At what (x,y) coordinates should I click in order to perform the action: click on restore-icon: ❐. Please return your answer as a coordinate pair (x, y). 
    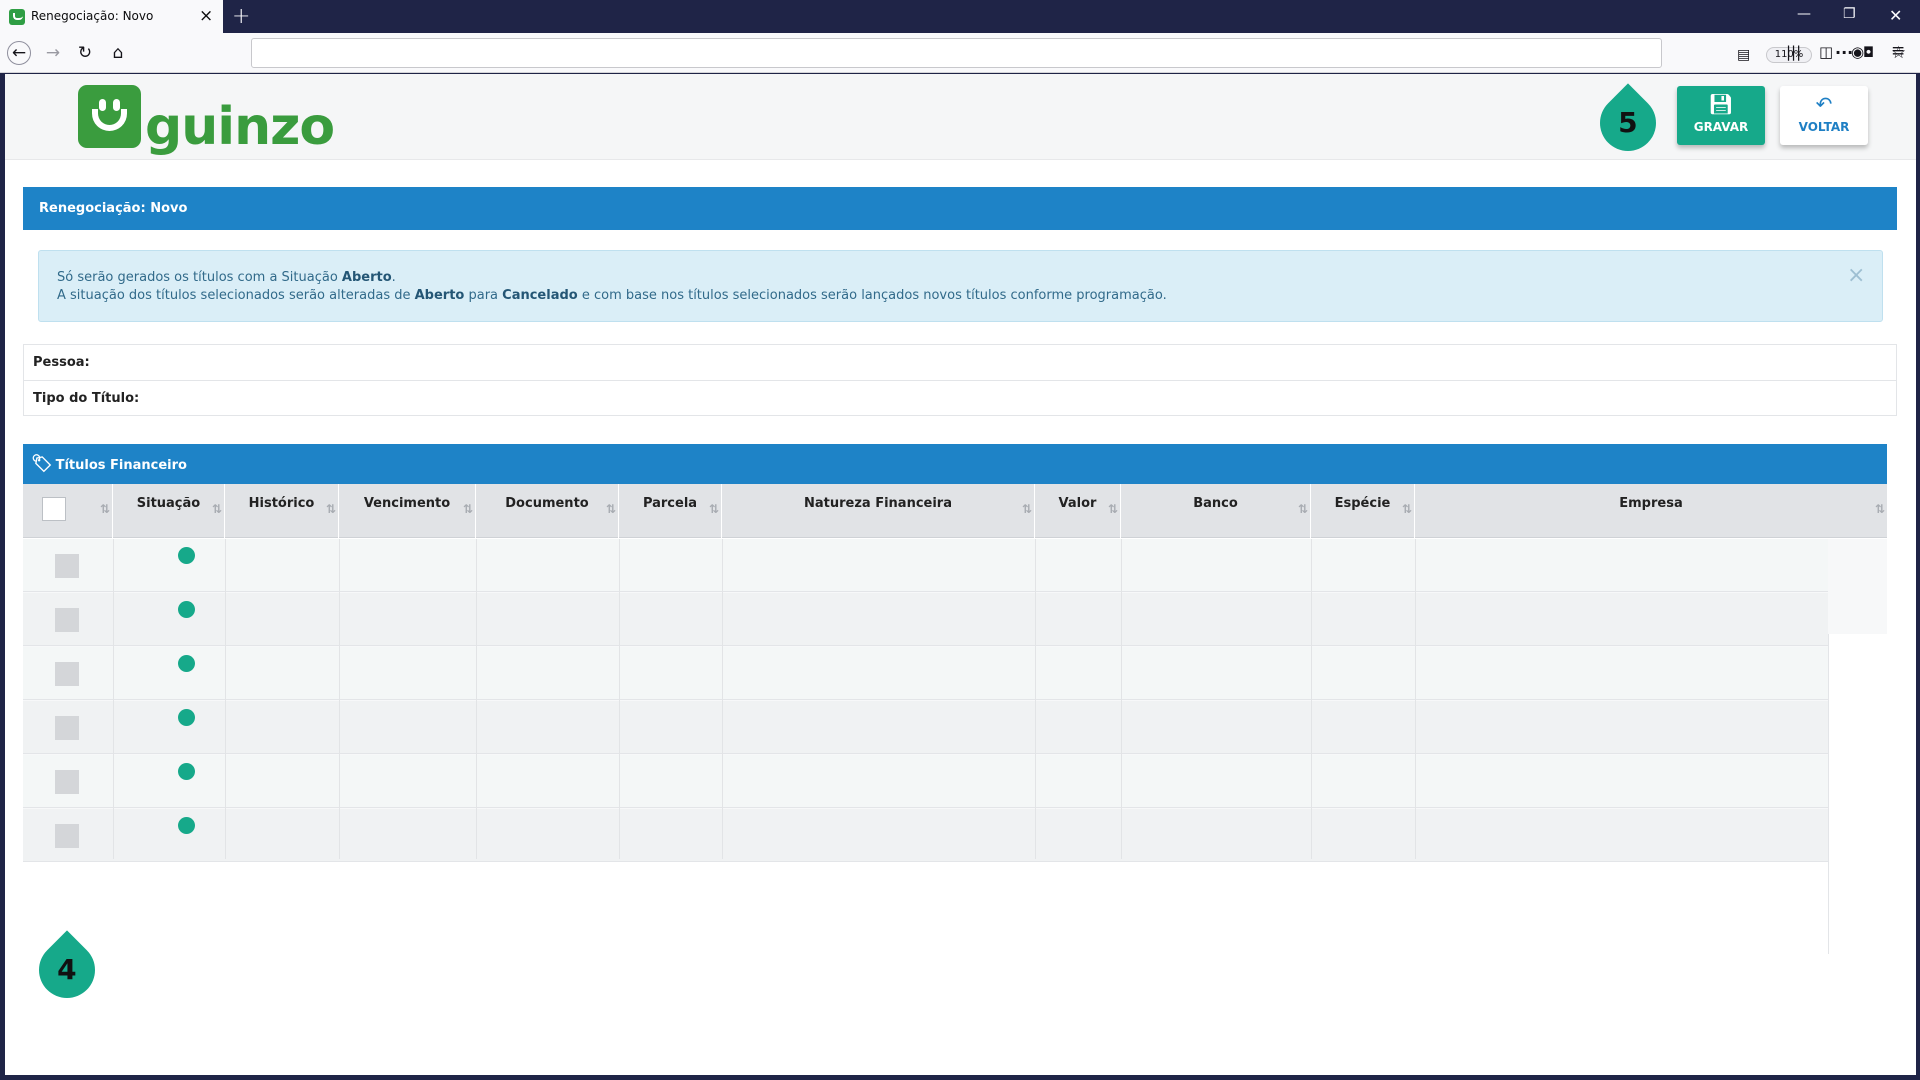
    Looking at the image, I should click on (1849, 14).